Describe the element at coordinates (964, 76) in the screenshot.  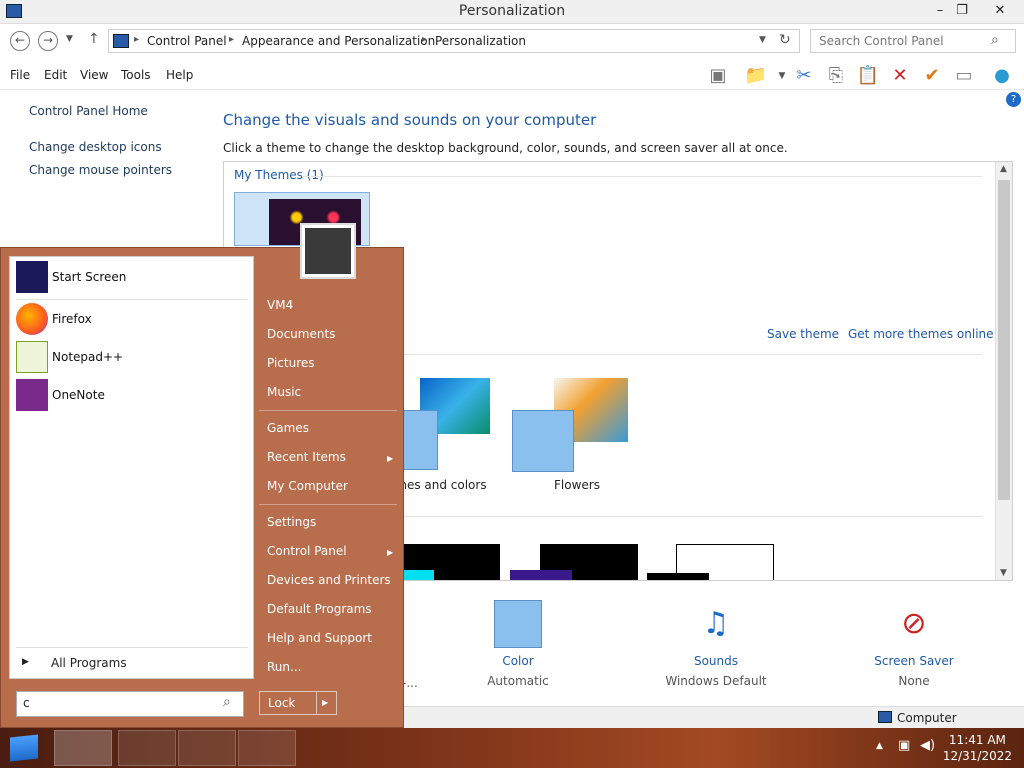
I see `properties-icon: ▭` at that location.